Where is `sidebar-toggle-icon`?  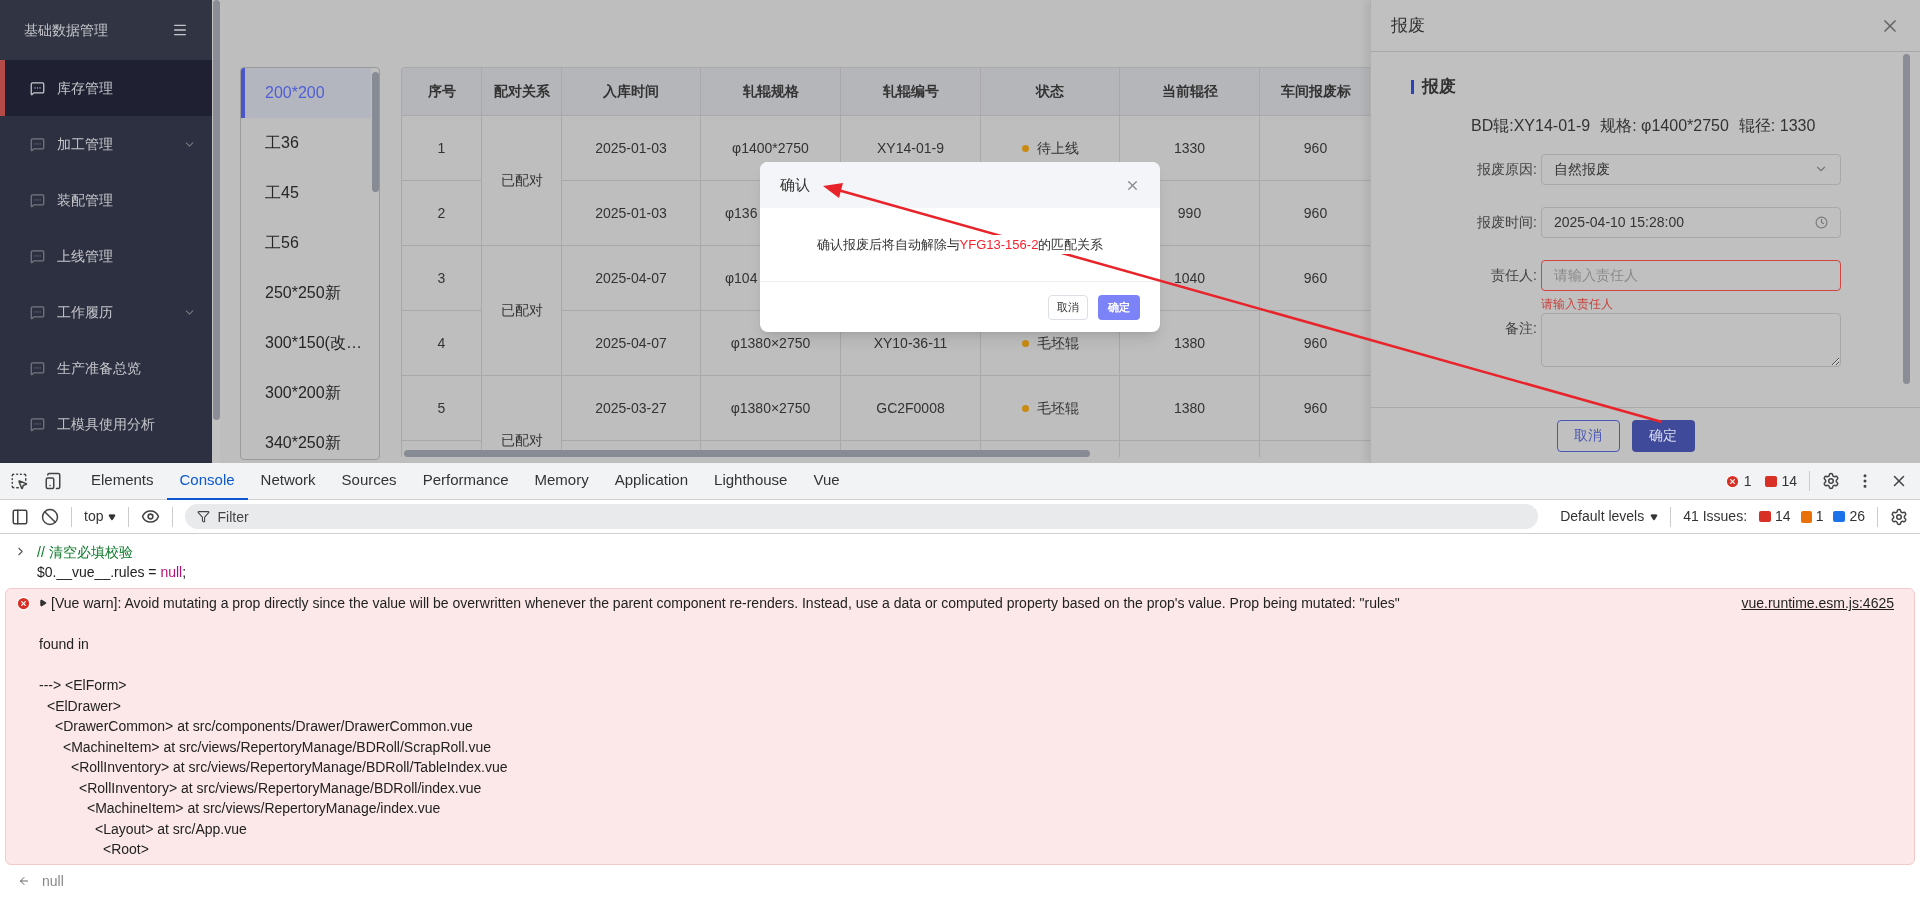 sidebar-toggle-icon is located at coordinates (20, 516).